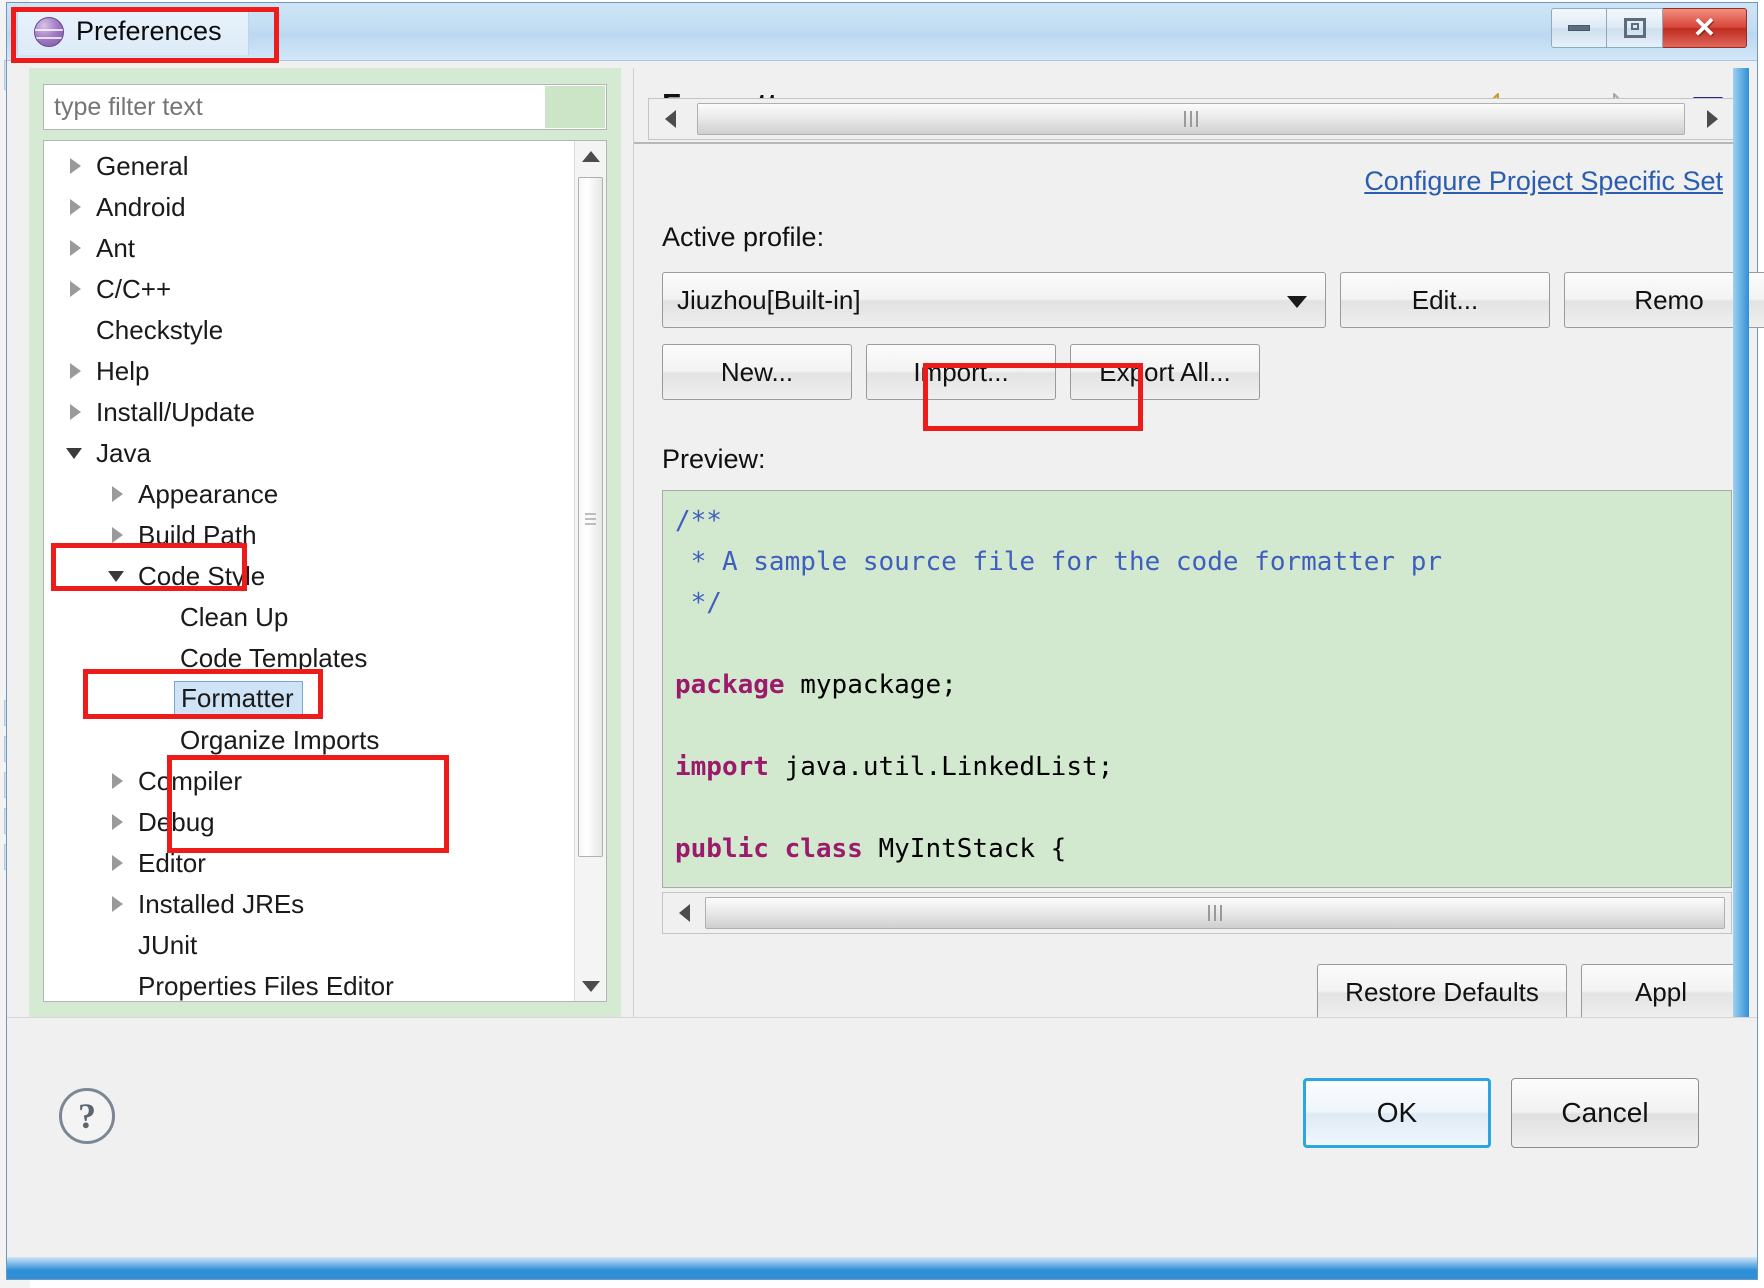  What do you see at coordinates (87, 1116) in the screenshot?
I see `help-icon: ?` at bounding box center [87, 1116].